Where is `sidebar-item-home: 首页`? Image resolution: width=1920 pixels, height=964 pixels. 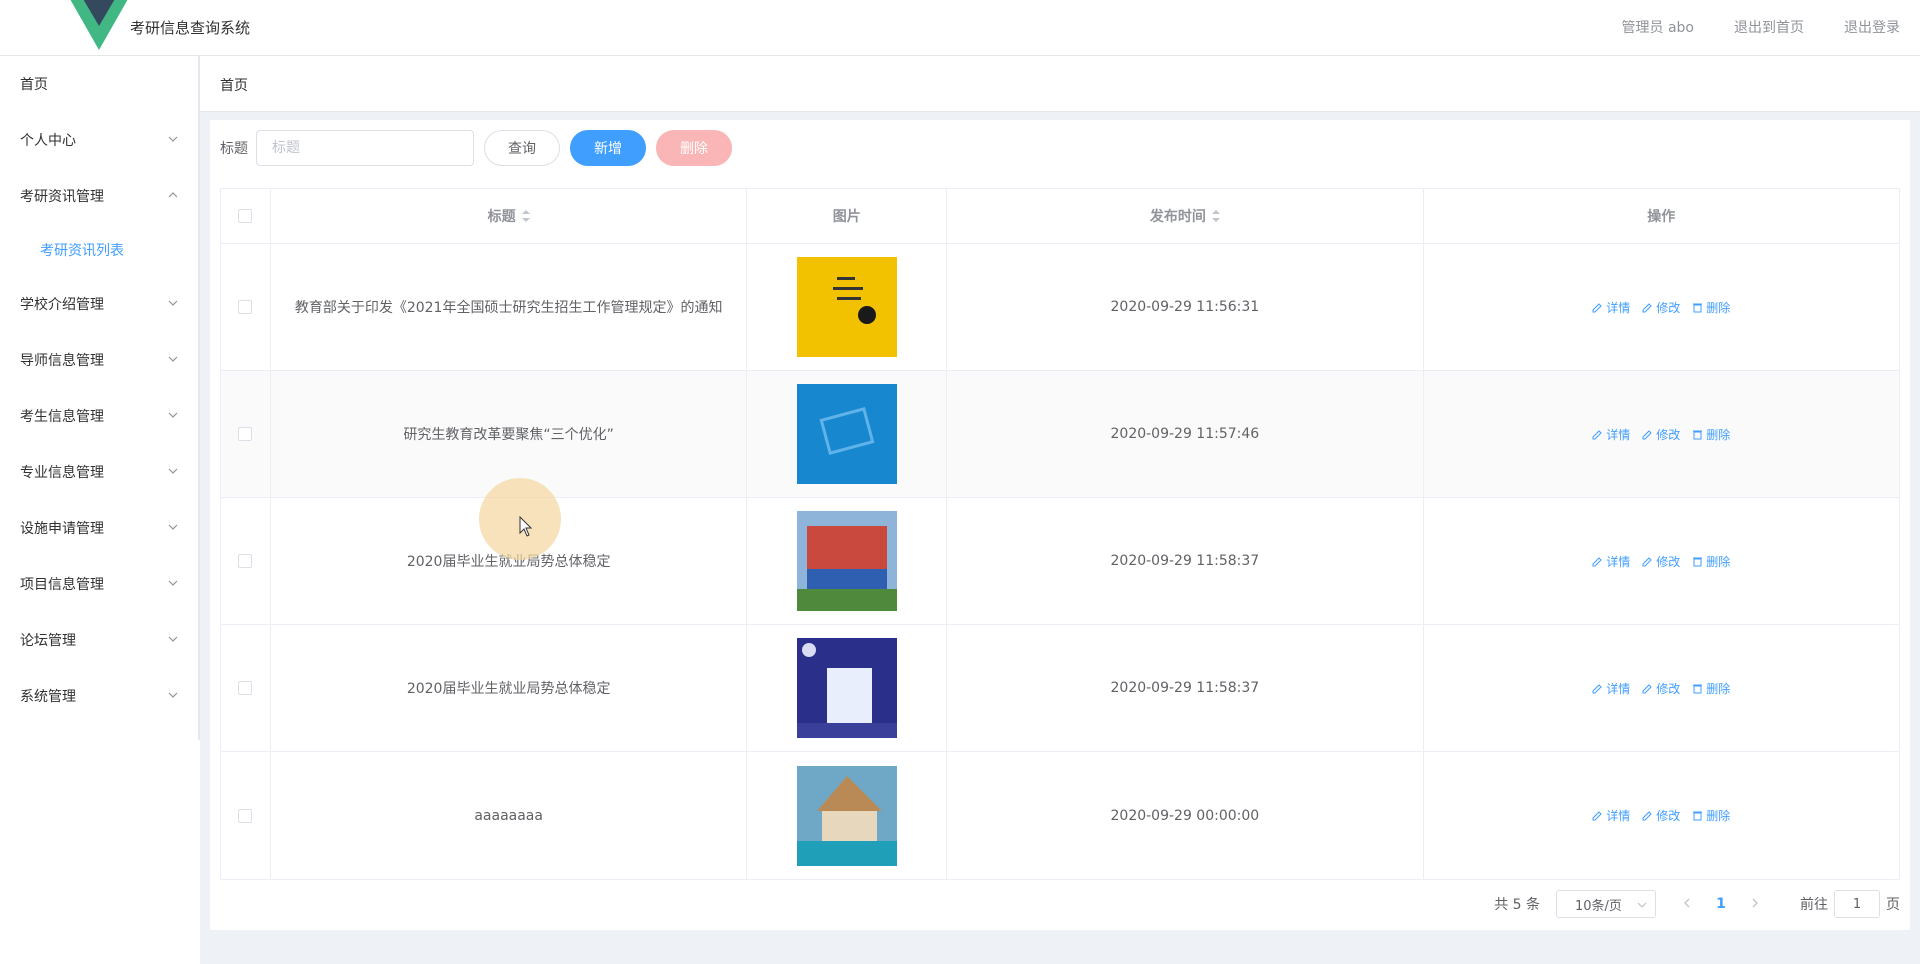
sidebar-item-home: 首页 is located at coordinates (100, 84).